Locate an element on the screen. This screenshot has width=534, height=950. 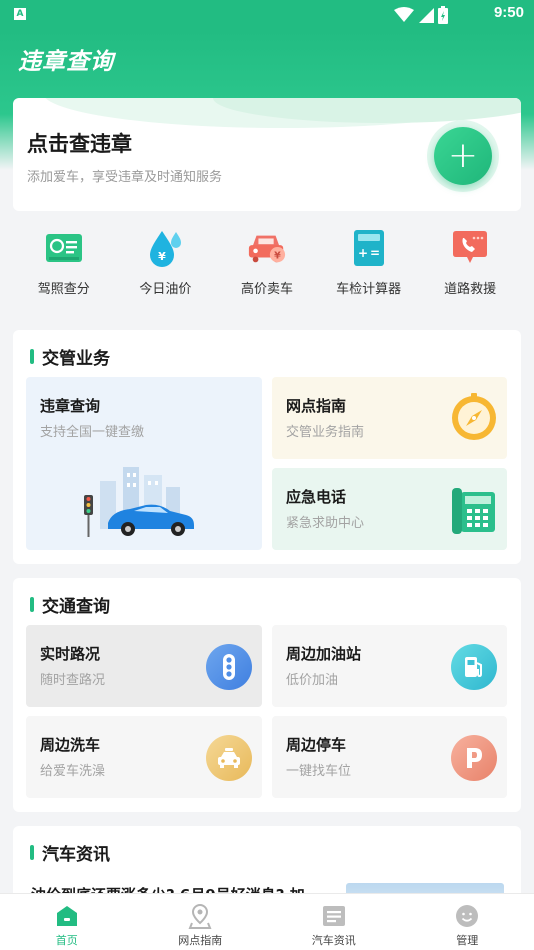
tile-subtitle: 支持全国一键查缴 is located at coordinates (92, 432).